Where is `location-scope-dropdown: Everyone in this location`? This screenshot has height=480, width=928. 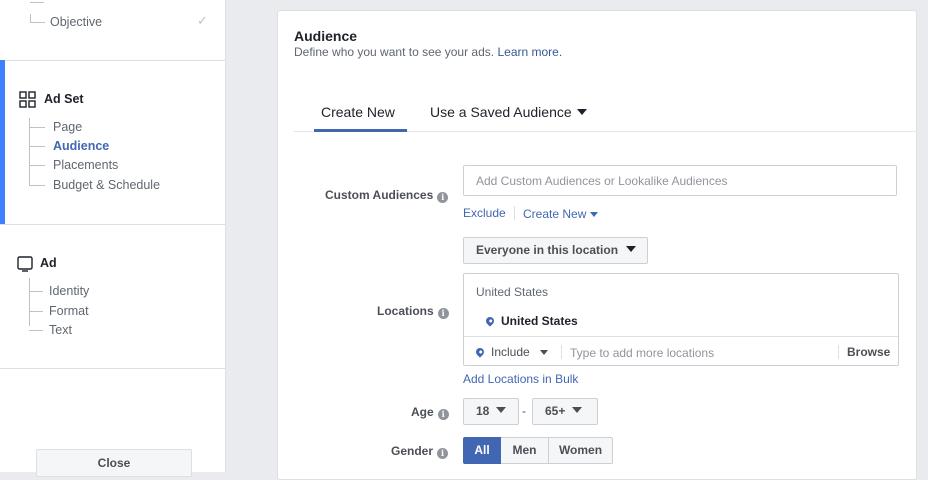
location-scope-dropdown: Everyone in this location is located at coordinates (555, 250).